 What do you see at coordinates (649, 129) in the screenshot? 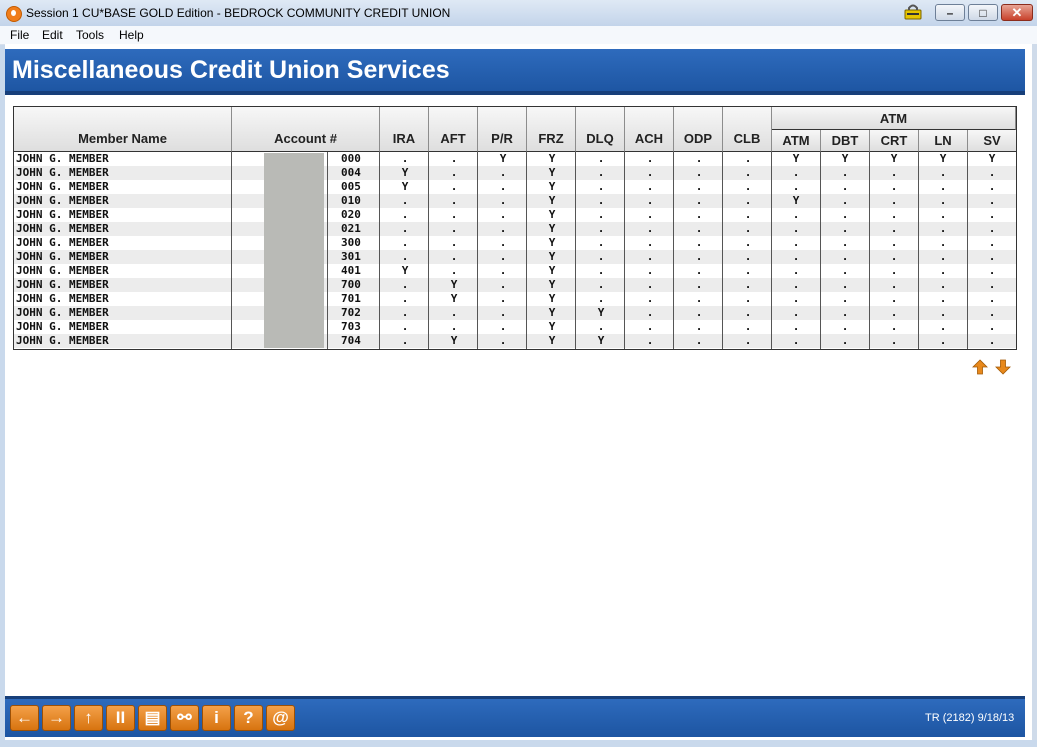
I see `col-header-ach: ACH` at bounding box center [649, 129].